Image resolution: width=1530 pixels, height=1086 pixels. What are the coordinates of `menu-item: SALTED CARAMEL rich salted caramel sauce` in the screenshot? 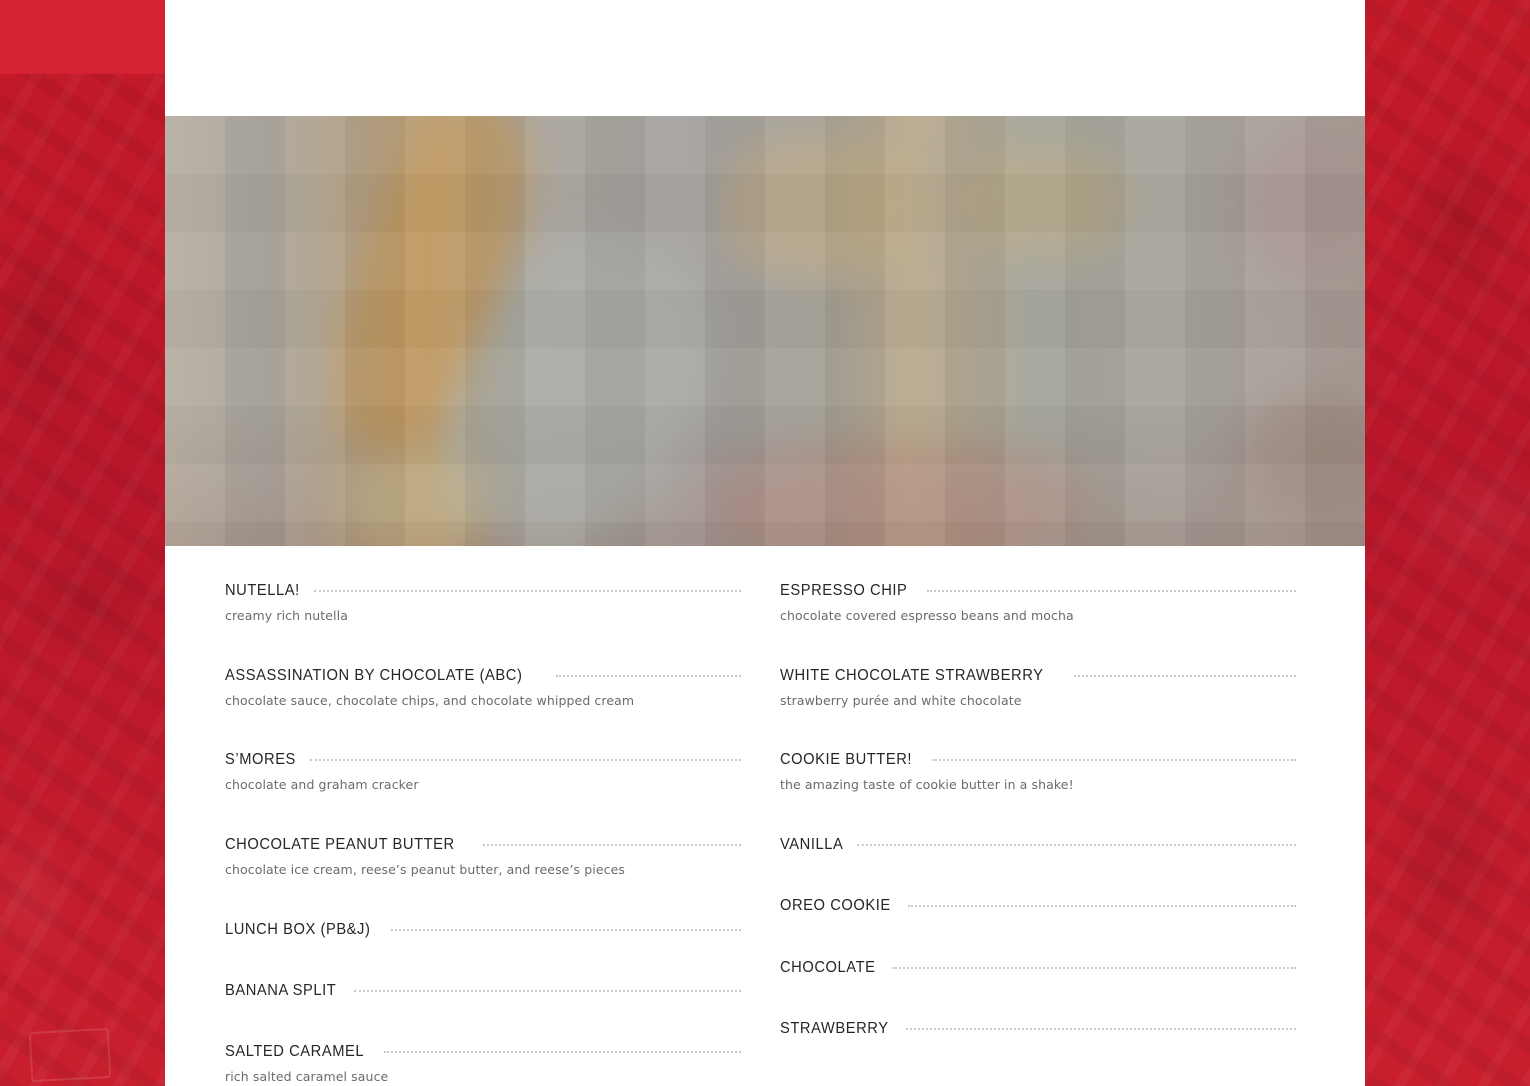 It's located at (483, 1062).